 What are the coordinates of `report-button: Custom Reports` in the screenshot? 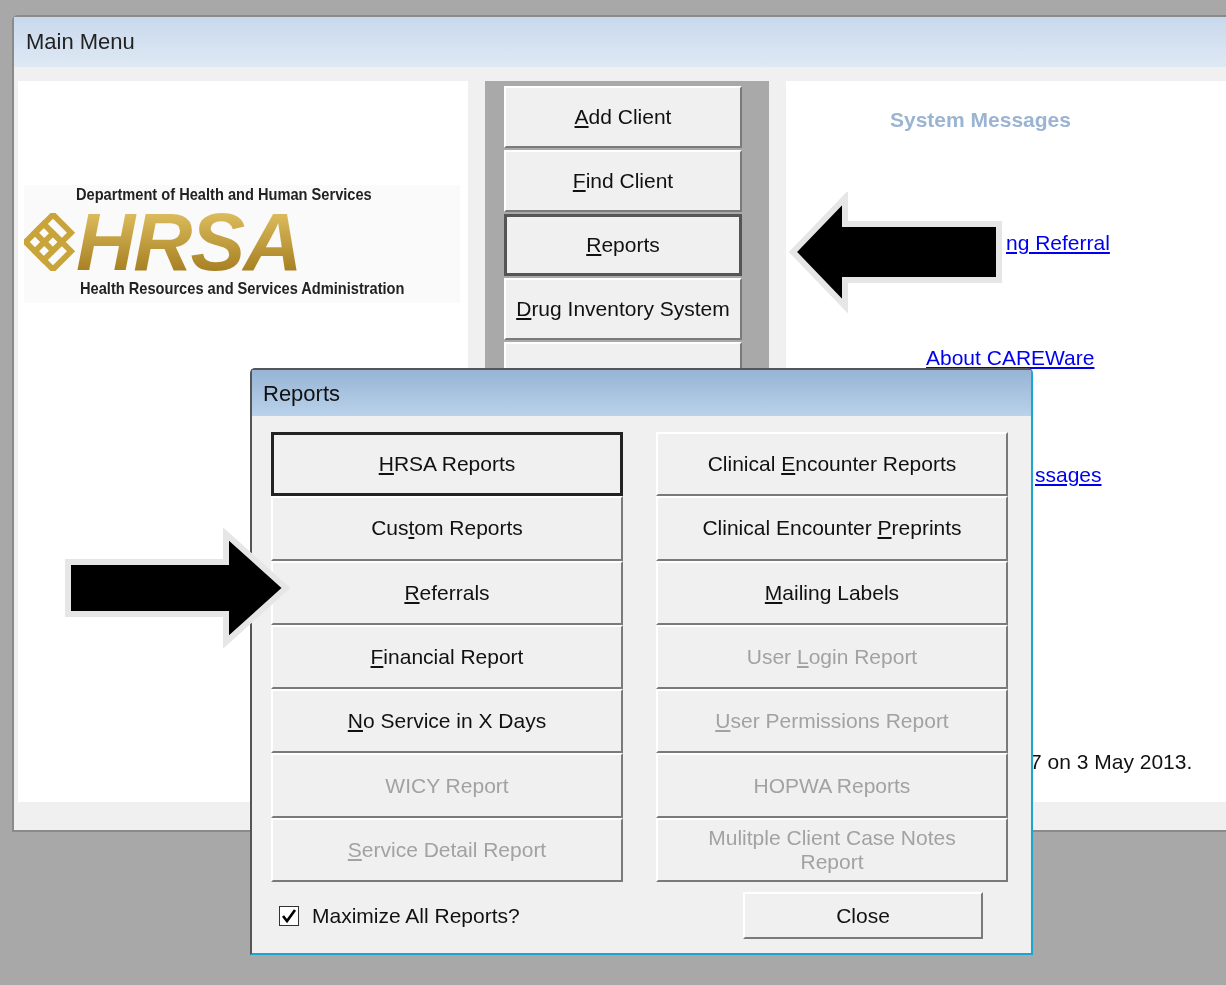 It's located at (447, 528).